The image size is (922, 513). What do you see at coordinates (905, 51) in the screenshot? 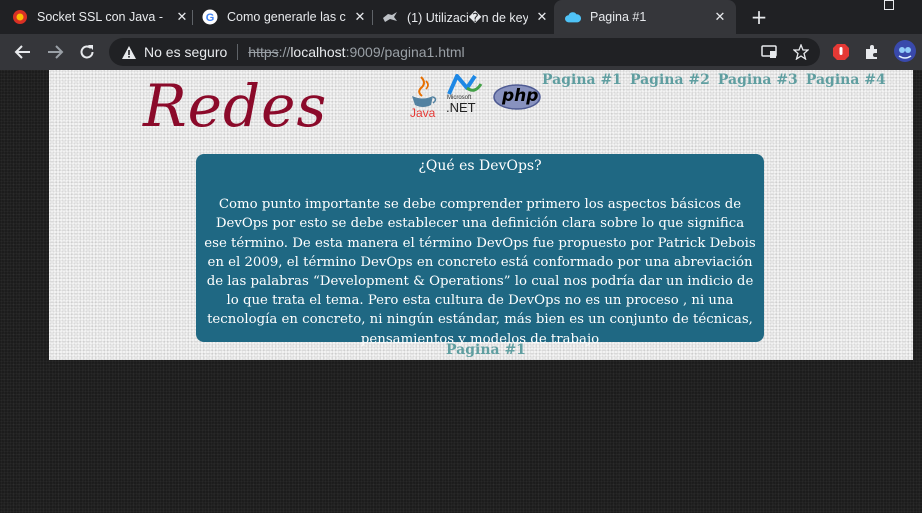
I see `profile-avatar` at bounding box center [905, 51].